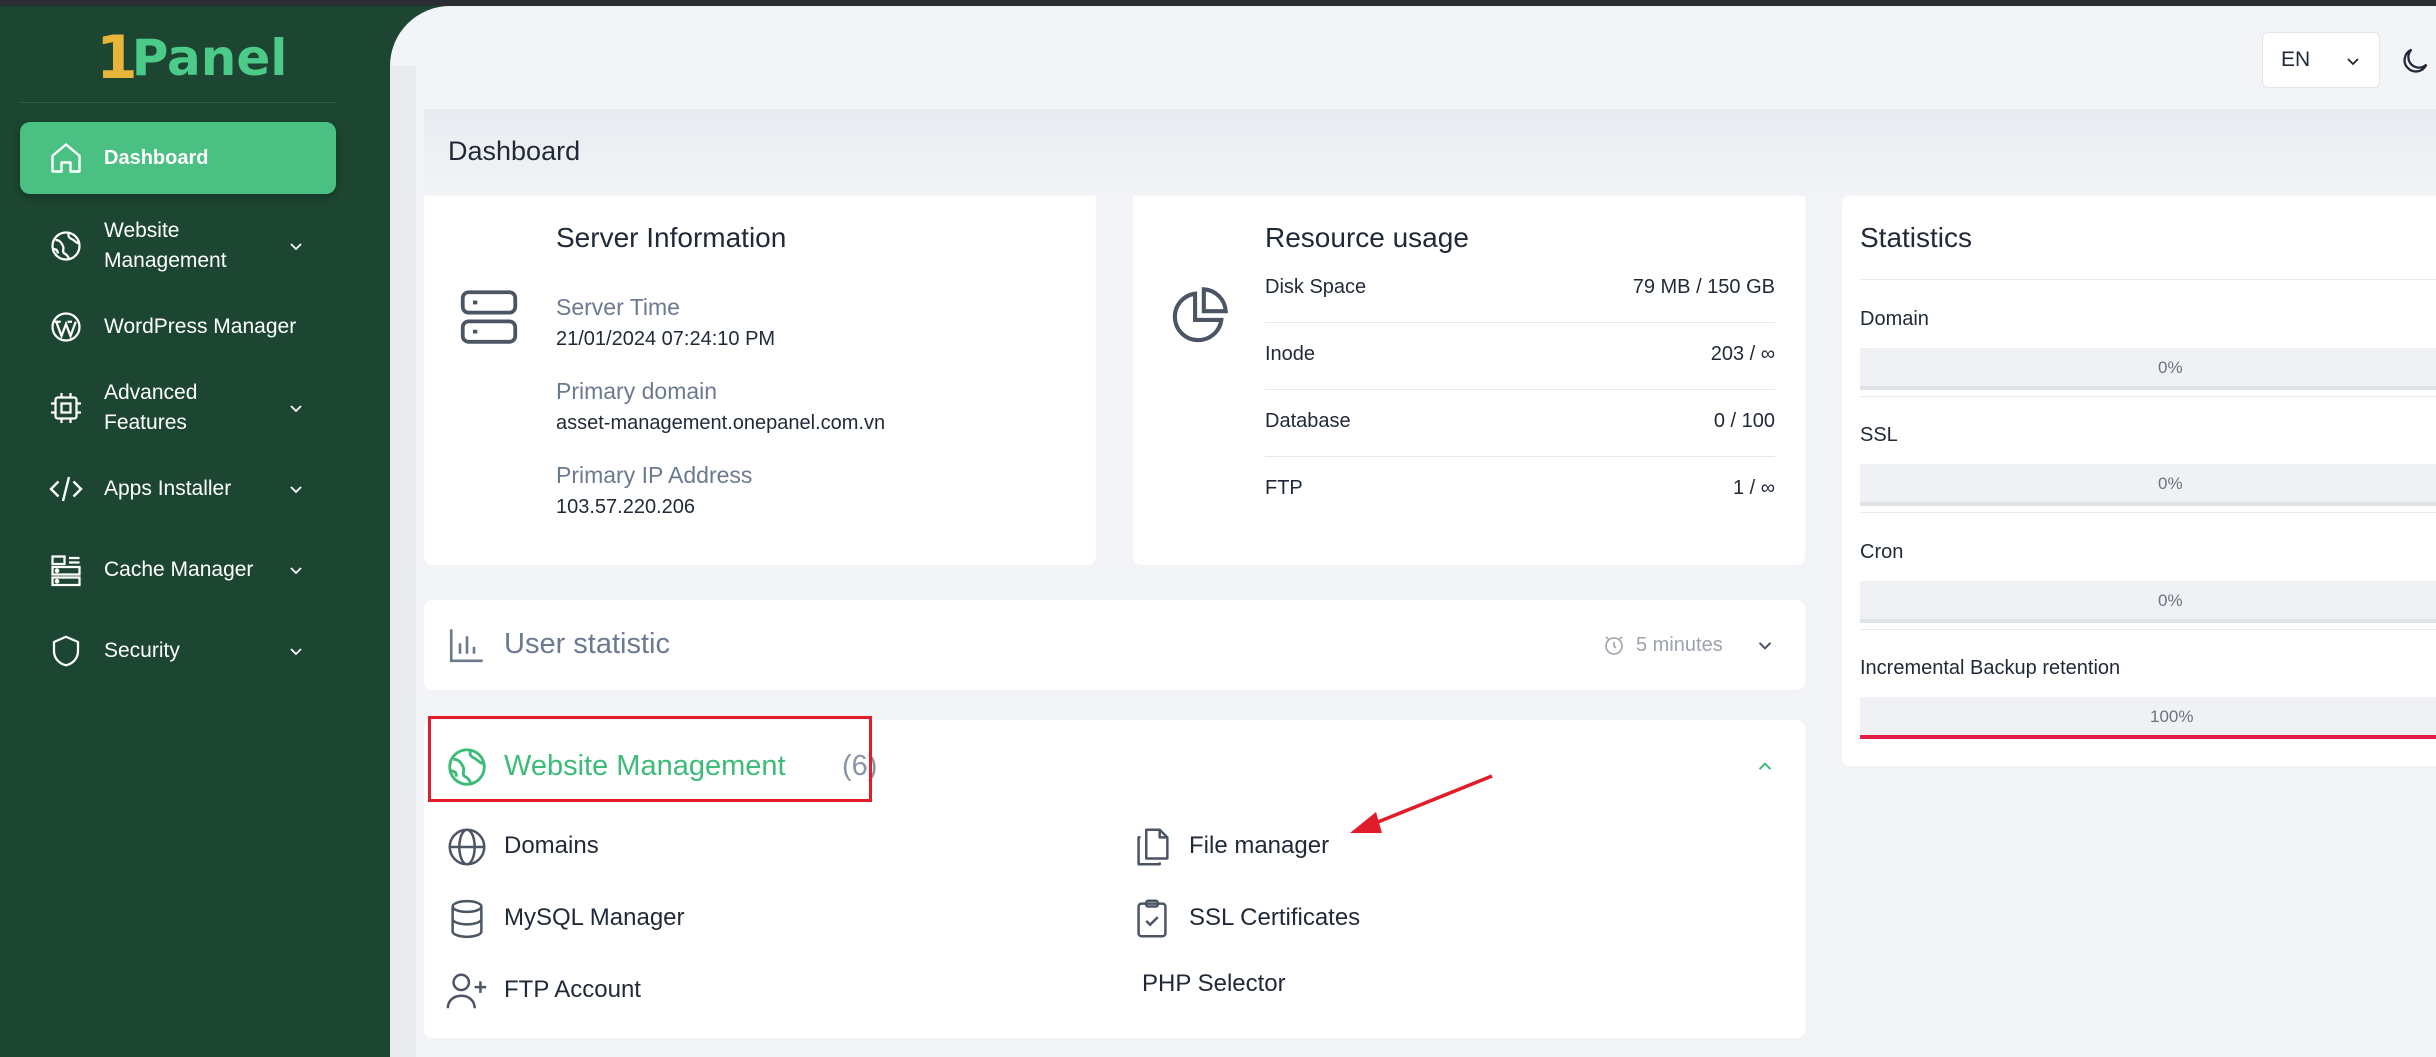 Image resolution: width=2436 pixels, height=1057 pixels. Describe the element at coordinates (650, 759) in the screenshot. I see `highlight-box` at that location.